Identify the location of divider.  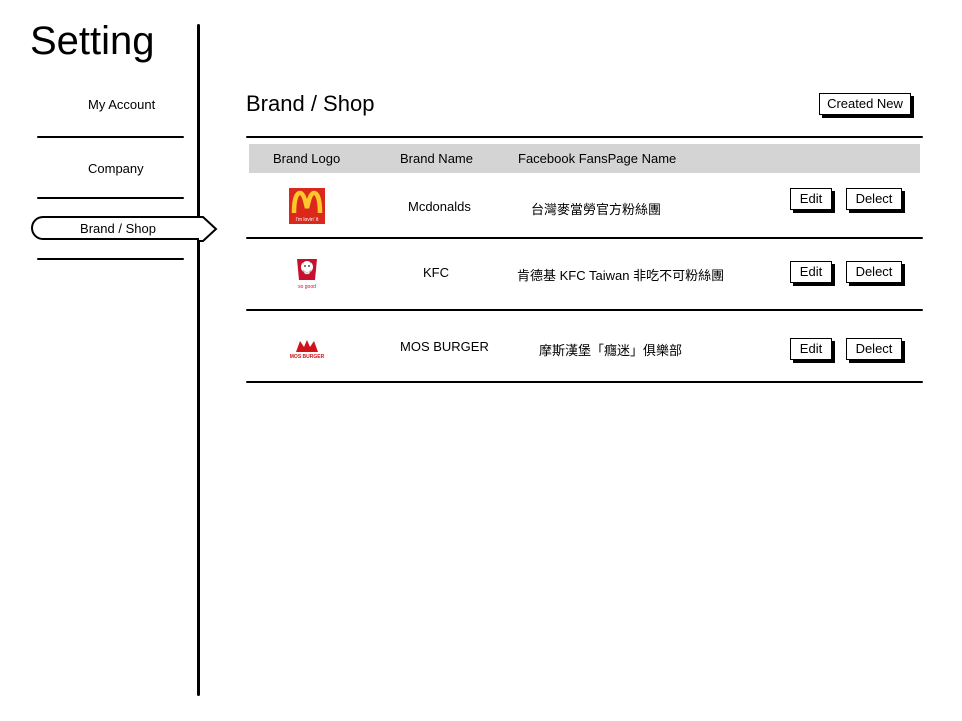
(584, 137).